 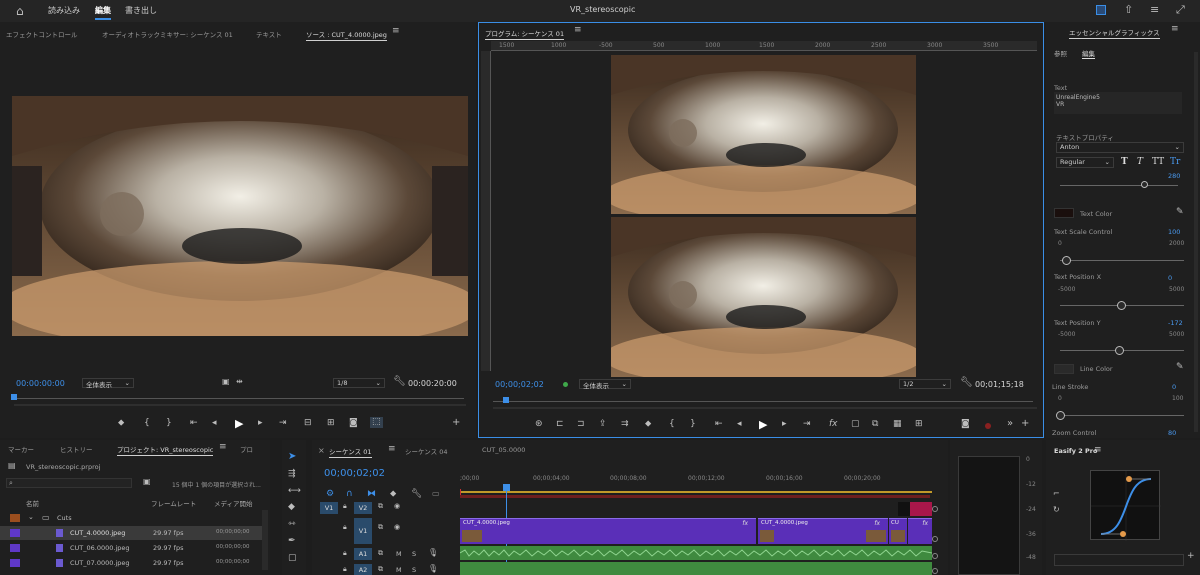 I want to click on col-media-start: メディア開始, so click(x=233, y=503).